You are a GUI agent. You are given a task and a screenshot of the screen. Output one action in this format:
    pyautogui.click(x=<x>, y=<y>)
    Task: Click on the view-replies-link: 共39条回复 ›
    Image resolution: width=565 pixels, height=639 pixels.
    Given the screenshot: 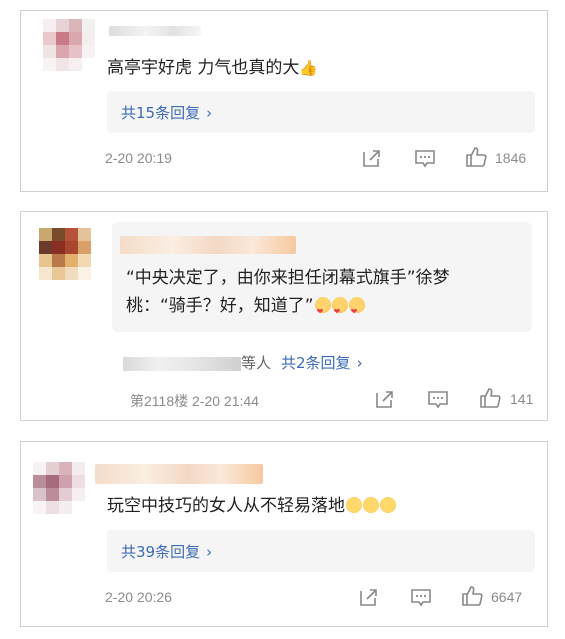 What is the action you would take?
    pyautogui.click(x=166, y=551)
    